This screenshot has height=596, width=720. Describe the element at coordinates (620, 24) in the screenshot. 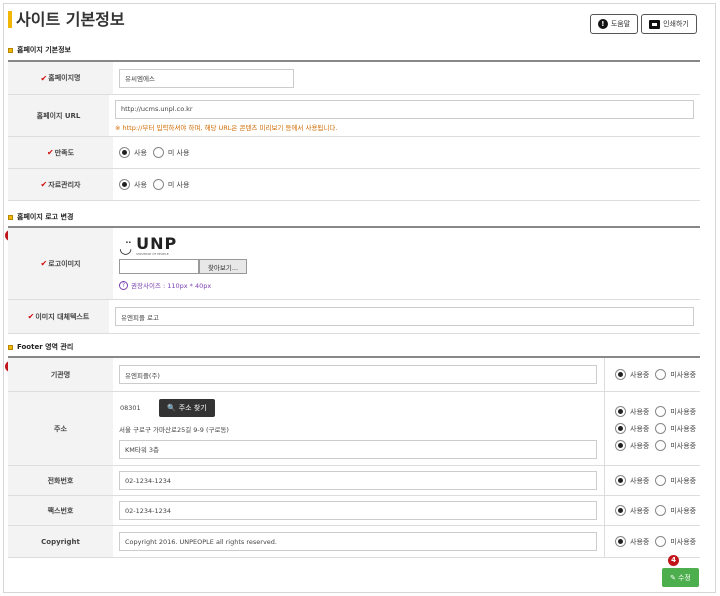

I see `help-label: 도움말` at that location.